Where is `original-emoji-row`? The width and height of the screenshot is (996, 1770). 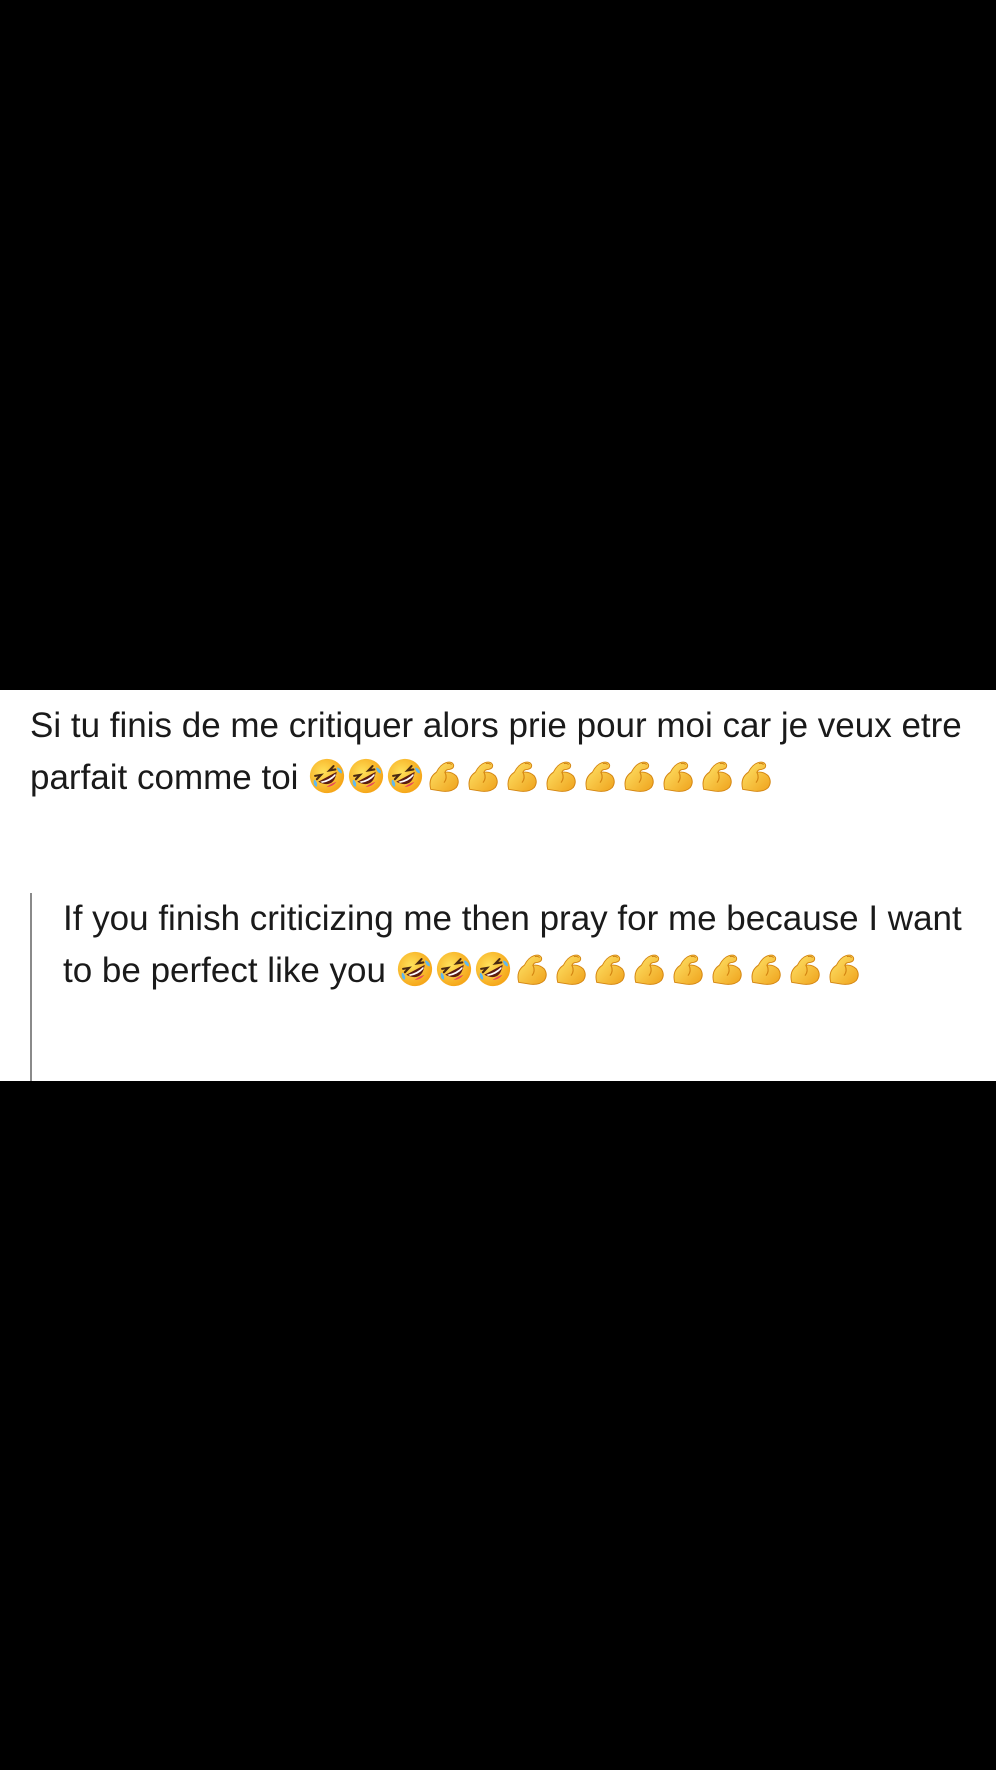
original-emoji-row is located at coordinates (542, 777).